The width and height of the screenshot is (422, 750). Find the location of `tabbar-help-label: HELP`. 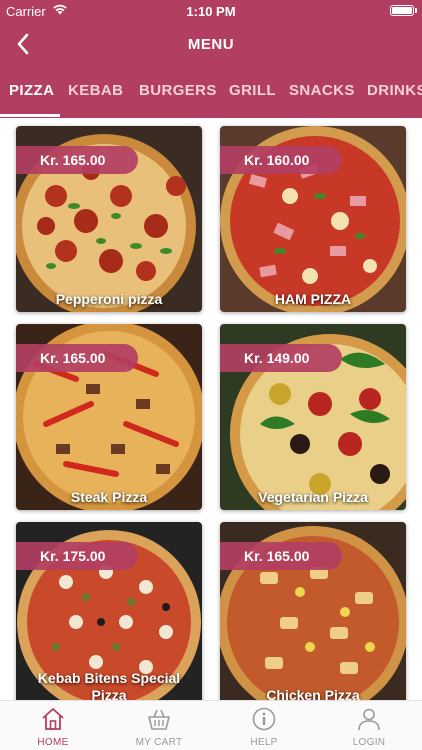

tabbar-help-label: HELP is located at coordinates (264, 742).